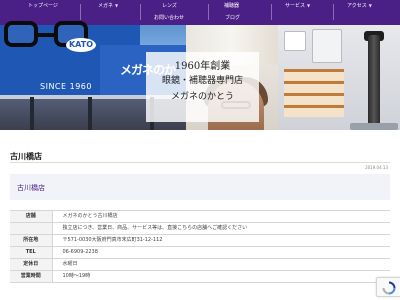 The image size is (400, 300). I want to click on table-row: 定休日 水曜日, so click(200, 264).